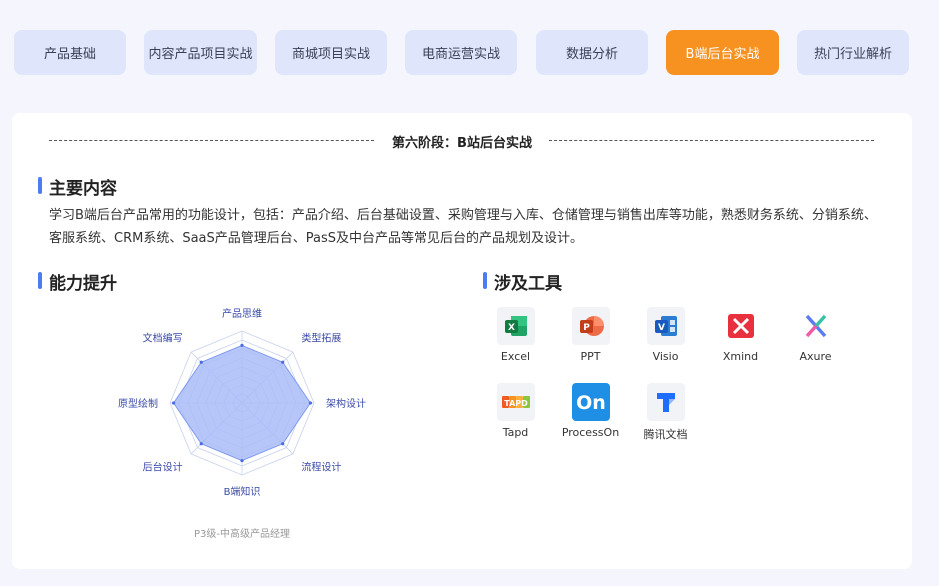 This screenshot has width=939, height=586. I want to click on tool-name: Axure, so click(815, 356).